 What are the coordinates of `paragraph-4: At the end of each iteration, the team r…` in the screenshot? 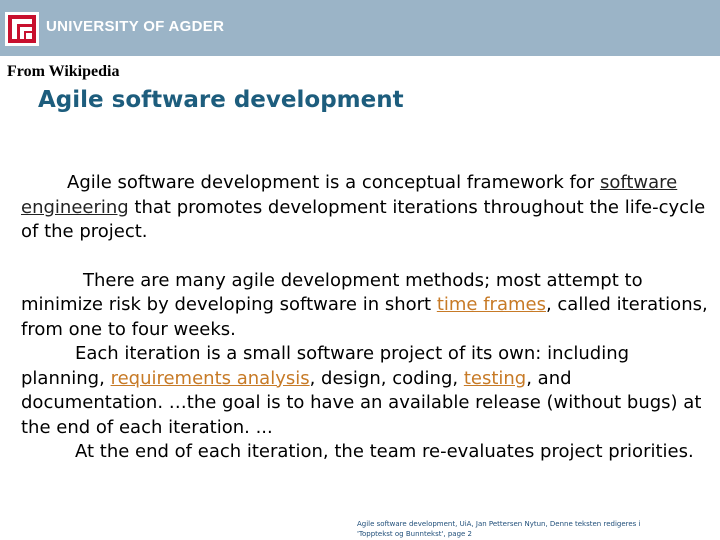 It's located at (369, 452).